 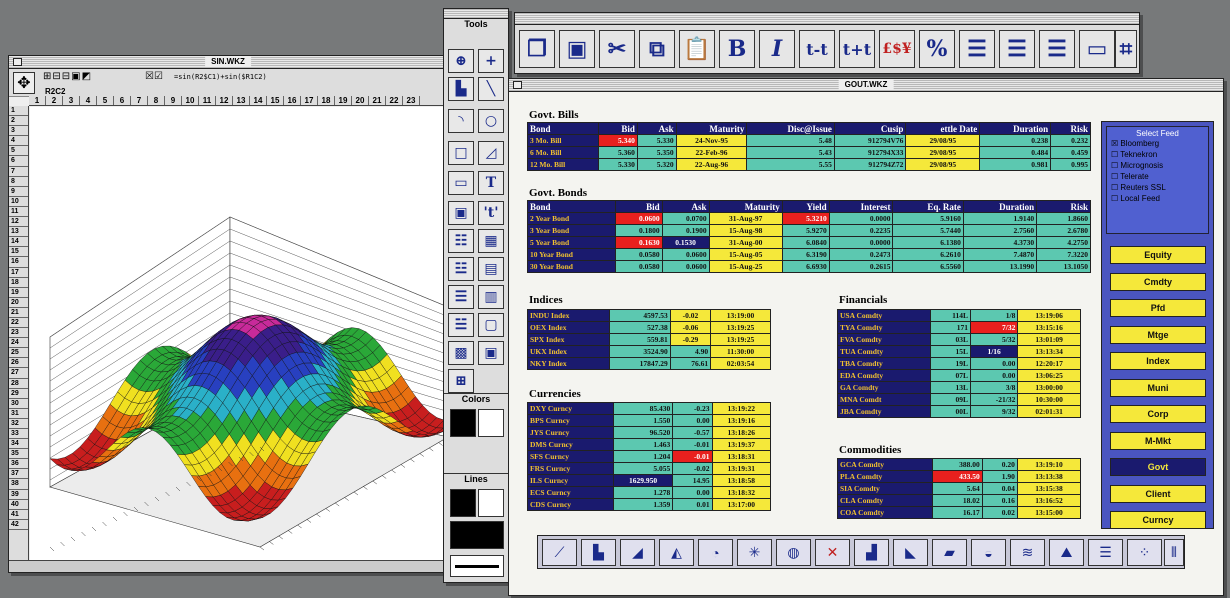 I want to click on line-color-swatch, so click(x=463, y=503).